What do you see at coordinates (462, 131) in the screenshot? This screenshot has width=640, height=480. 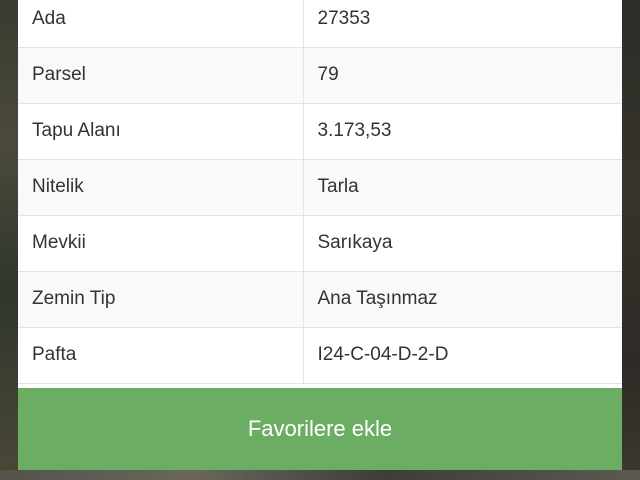 I see `row-value: 3.173,53` at bounding box center [462, 131].